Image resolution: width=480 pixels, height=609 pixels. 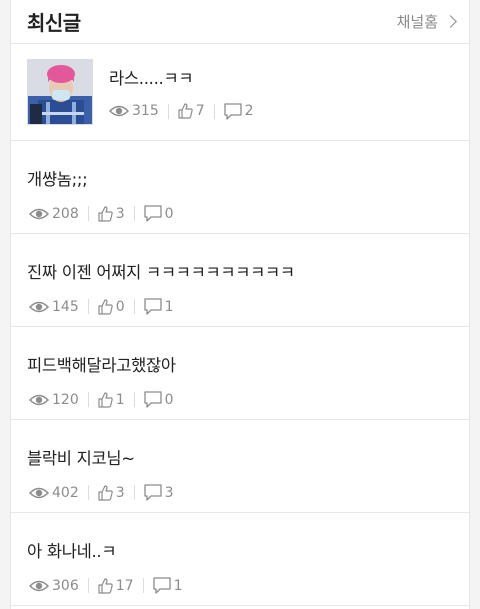 I want to click on post-title: 아 화나네..ㅋ, so click(x=72, y=551).